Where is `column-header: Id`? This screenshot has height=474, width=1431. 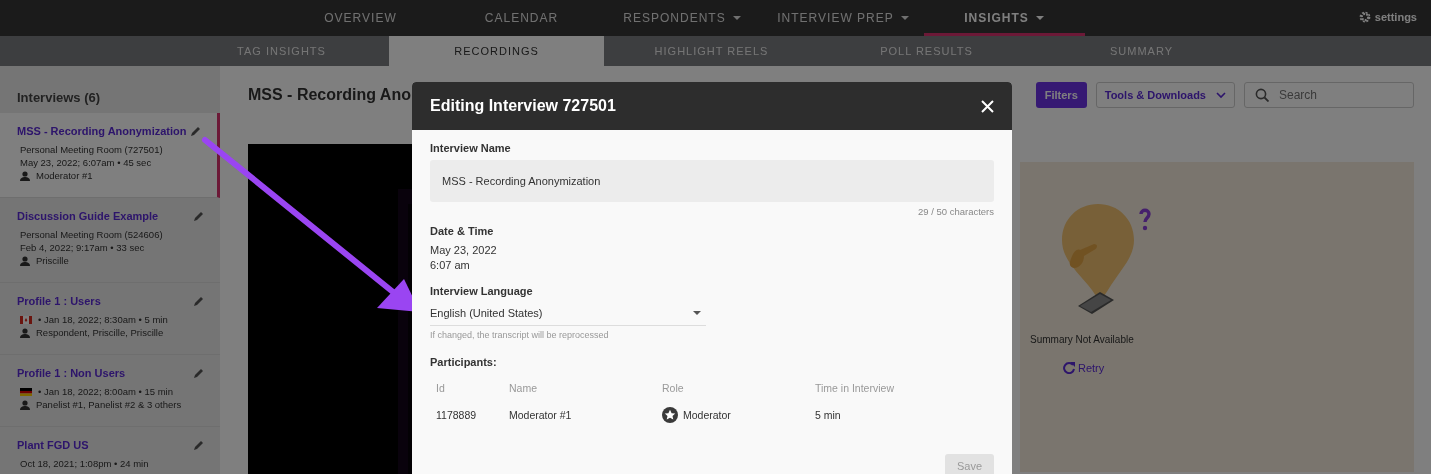
column-header: Id is located at coordinates (441, 388).